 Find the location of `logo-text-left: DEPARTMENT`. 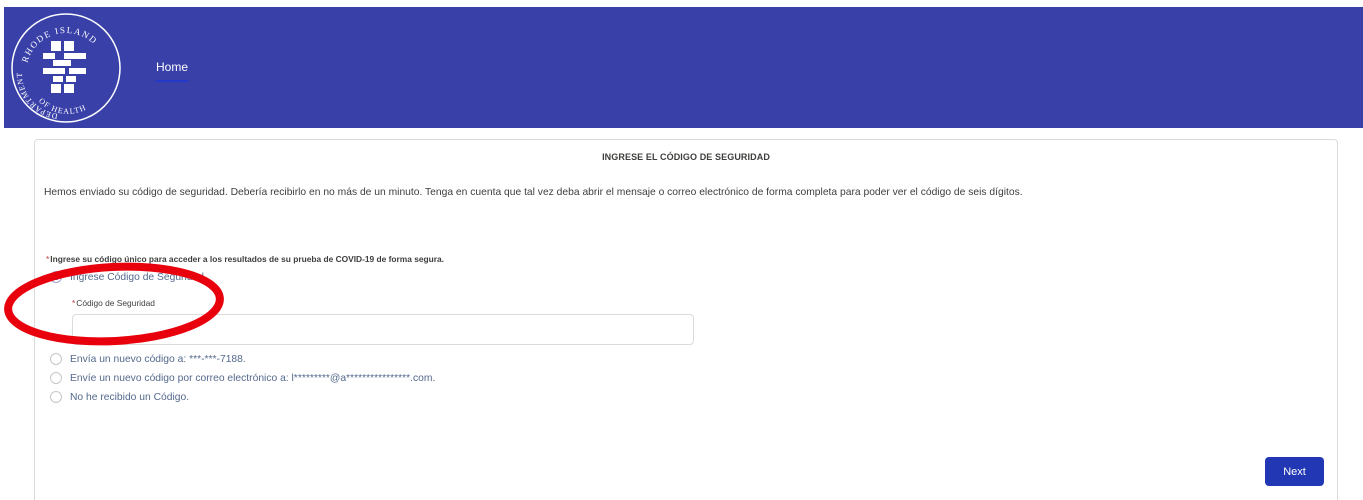

logo-text-left: DEPARTMENT is located at coordinates (36, 96).